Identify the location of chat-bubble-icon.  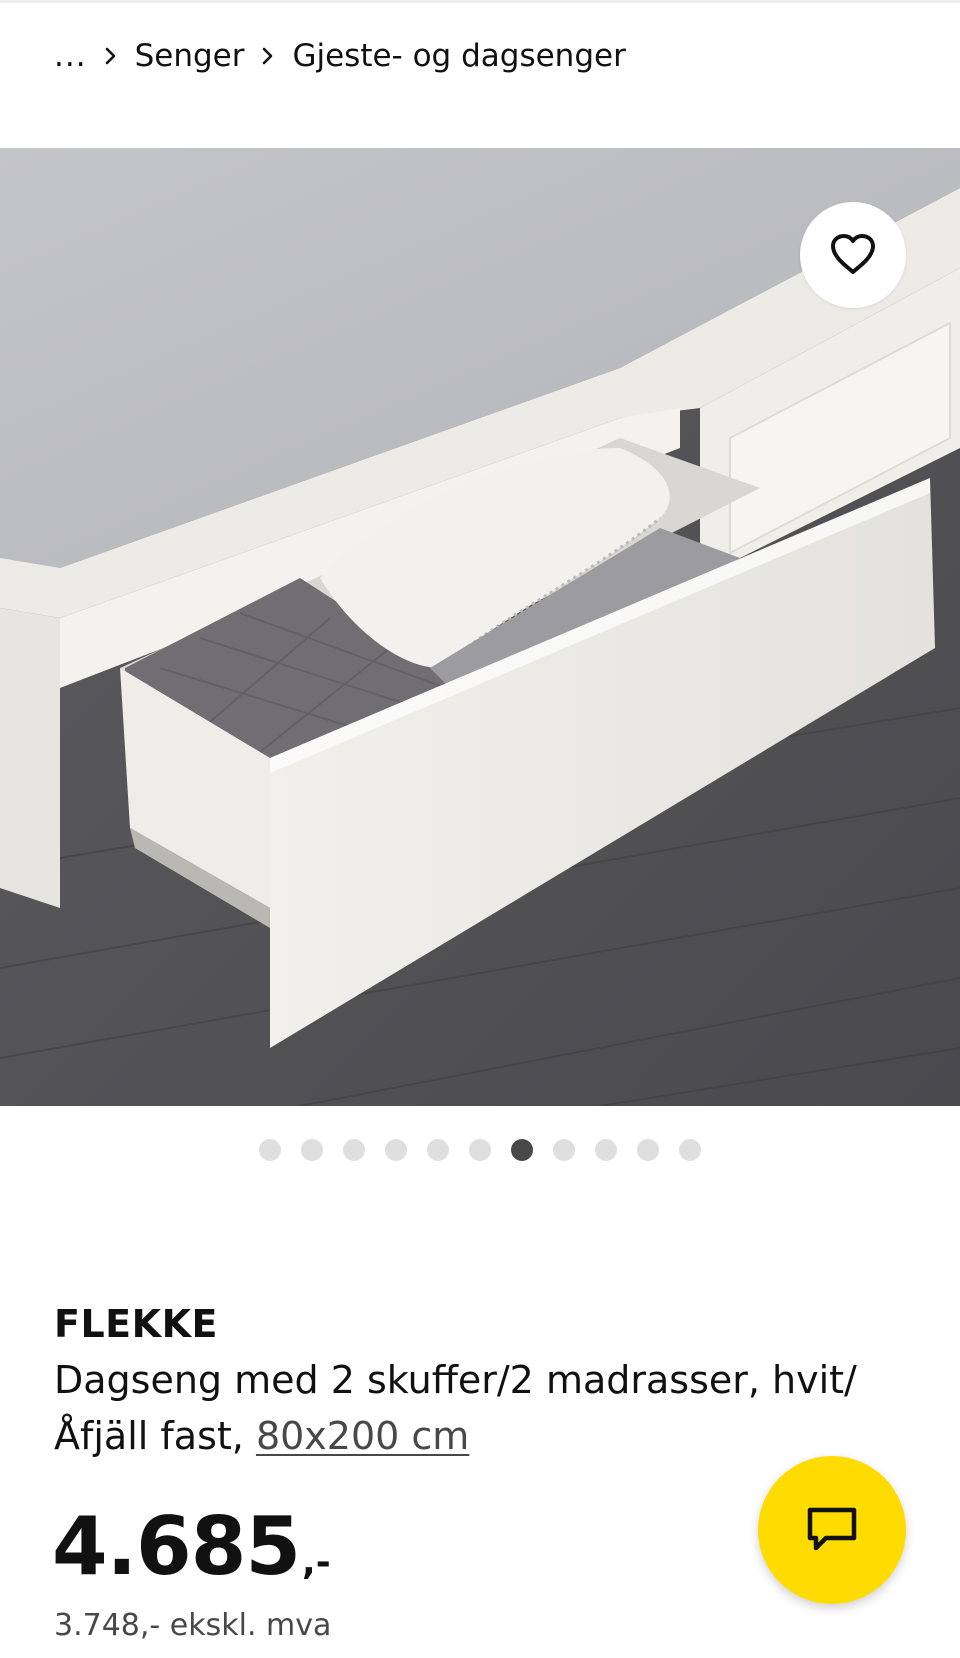
(832, 1530).